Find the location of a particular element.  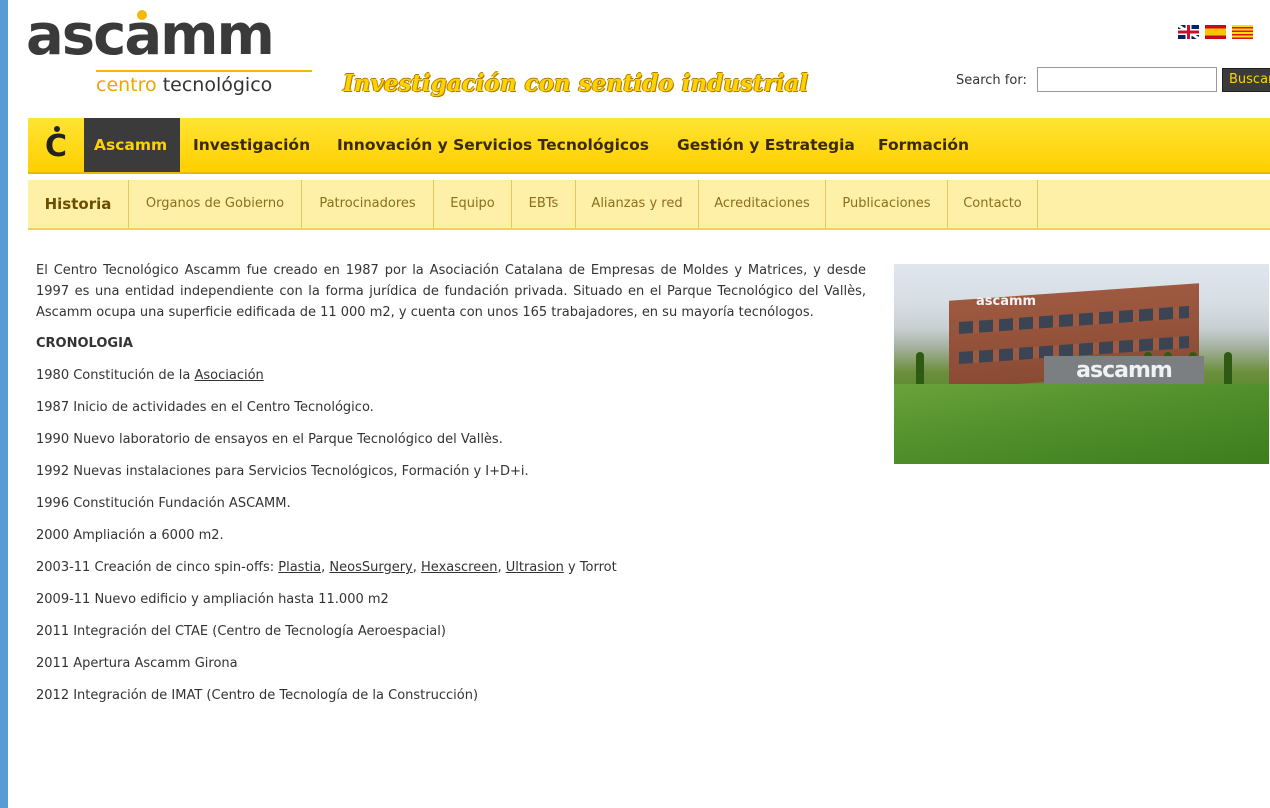

nav-item-investigacion: Investigación is located at coordinates (251, 145).